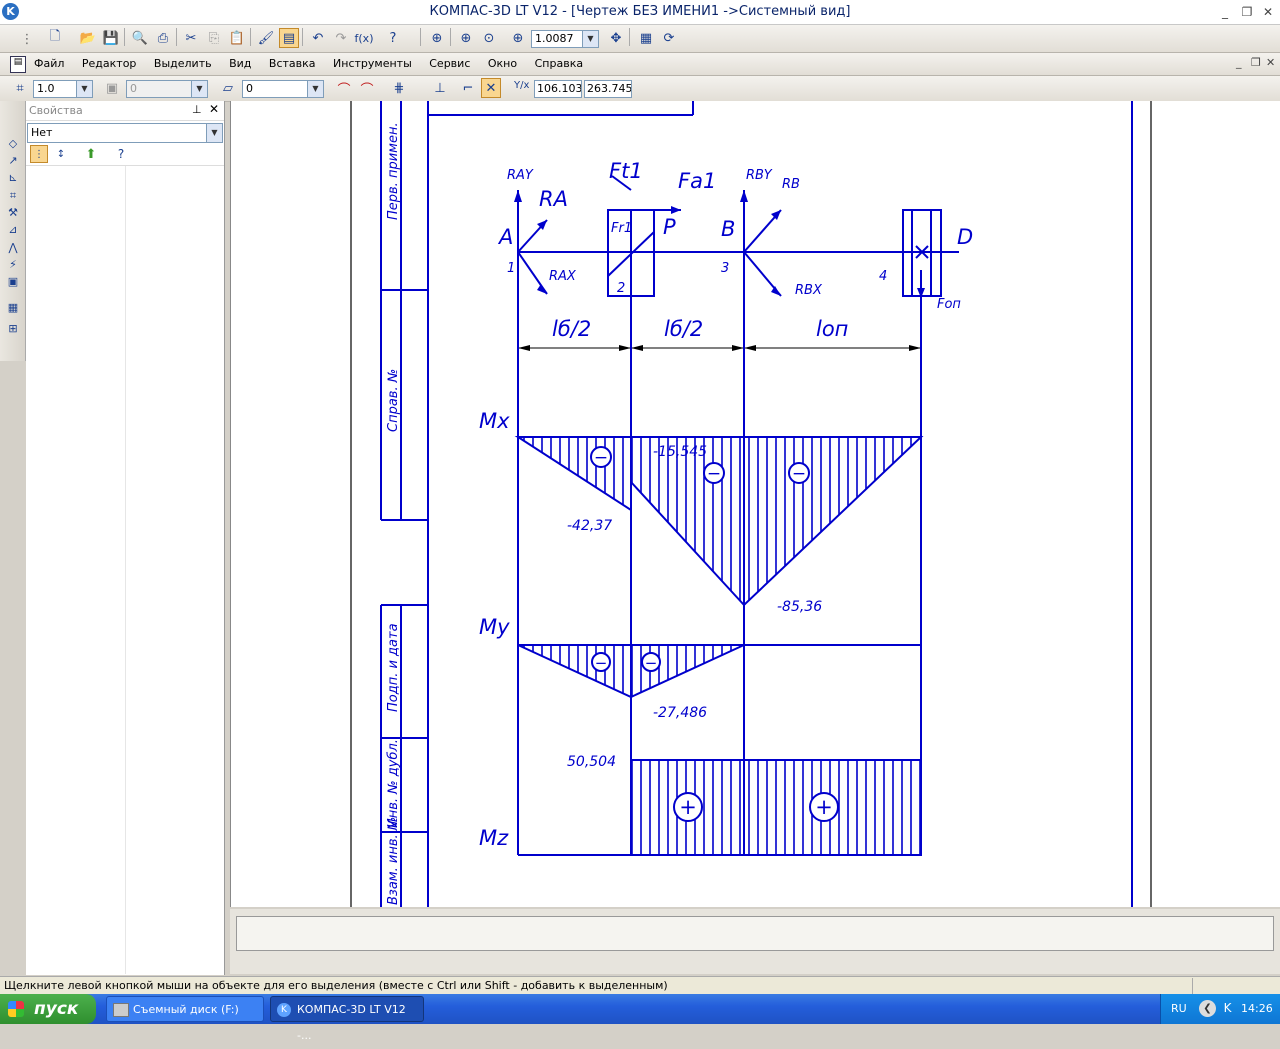 The image size is (1280, 1049). Describe the element at coordinates (48, 1009) in the screenshot. I see `start-button: пуск` at that location.